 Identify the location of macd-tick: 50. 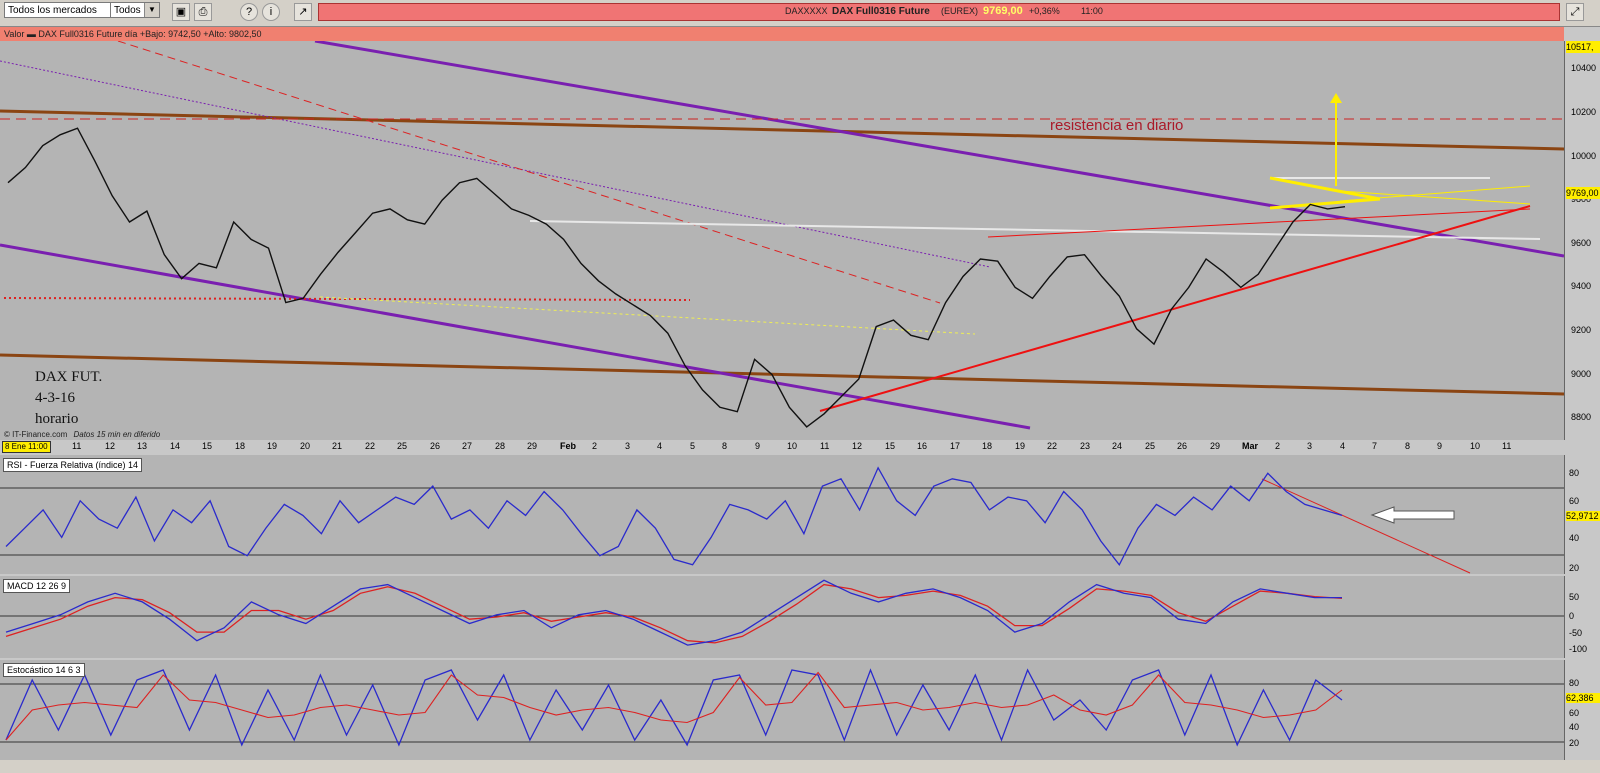
(1574, 597).